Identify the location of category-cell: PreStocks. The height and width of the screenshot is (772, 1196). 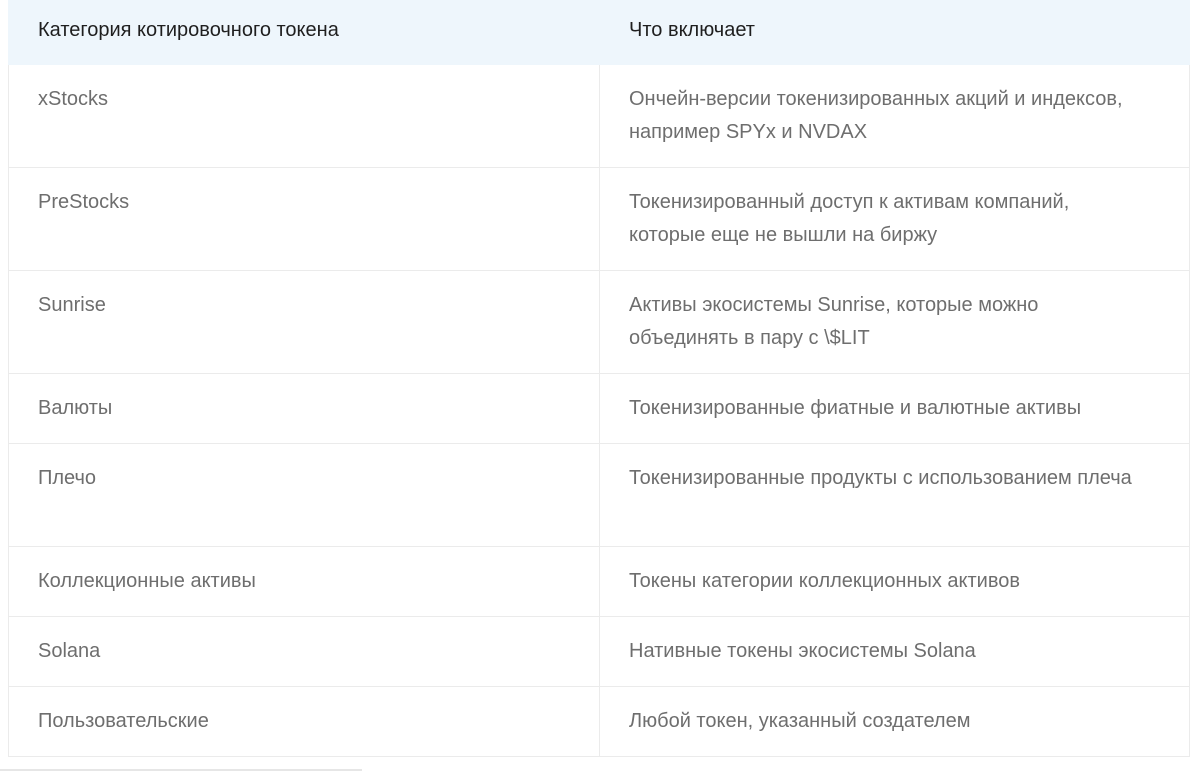
(304, 219).